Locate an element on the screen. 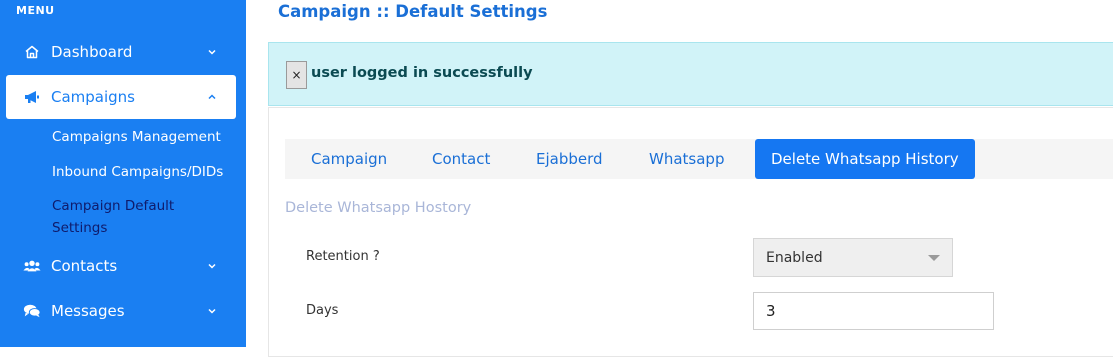  alert-message: user logged in successfully is located at coordinates (422, 73).